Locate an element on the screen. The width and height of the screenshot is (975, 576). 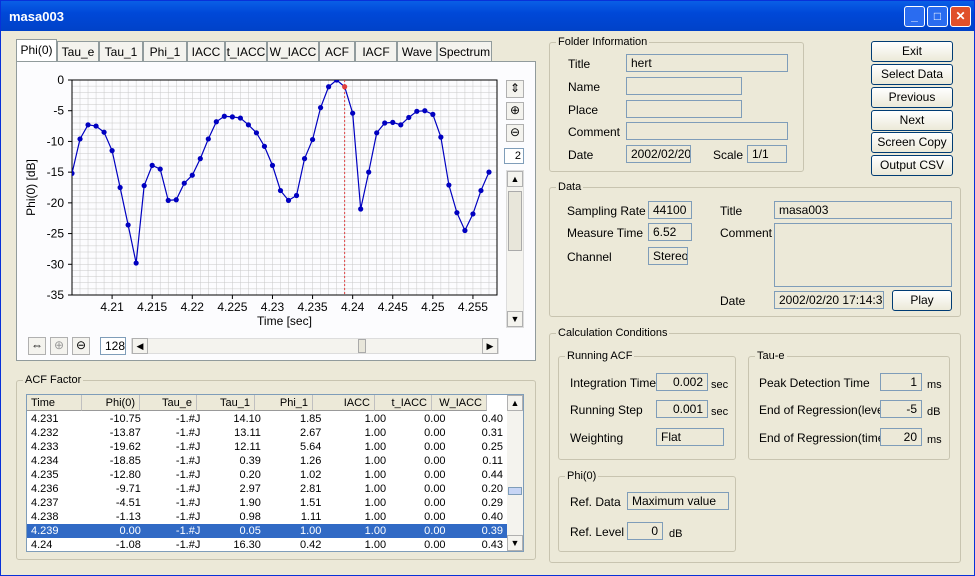
column-header-w-iacc: W_IACC is located at coordinates (459, 403).